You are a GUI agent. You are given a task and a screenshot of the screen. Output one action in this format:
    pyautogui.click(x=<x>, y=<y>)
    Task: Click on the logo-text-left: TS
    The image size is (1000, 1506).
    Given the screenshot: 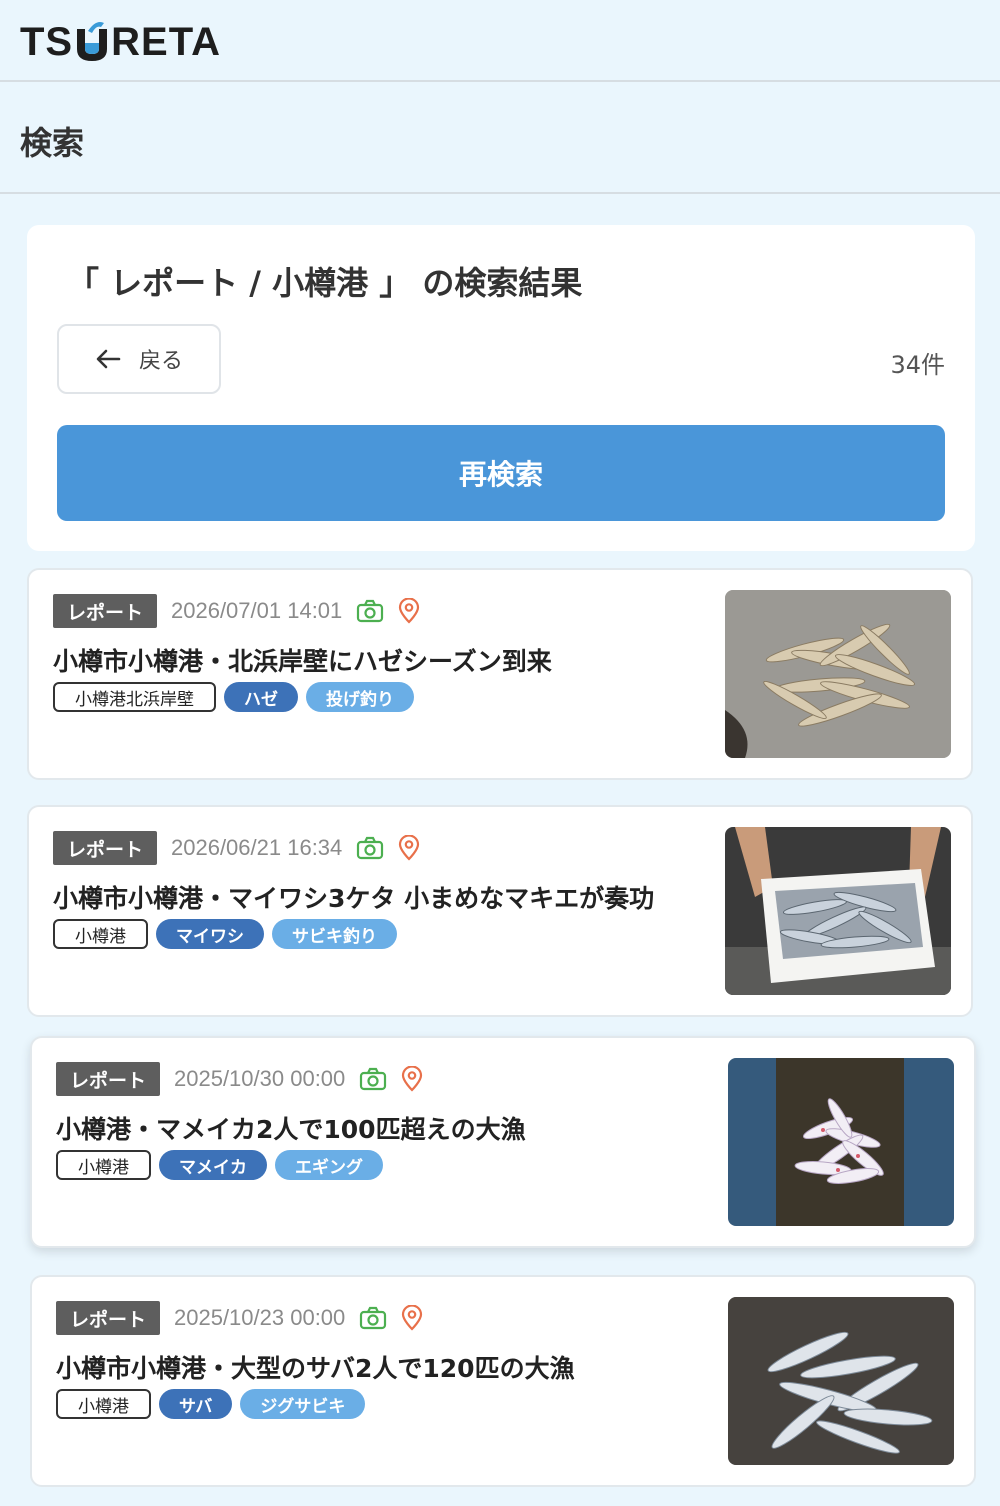 What is the action you would take?
    pyautogui.click(x=47, y=41)
    